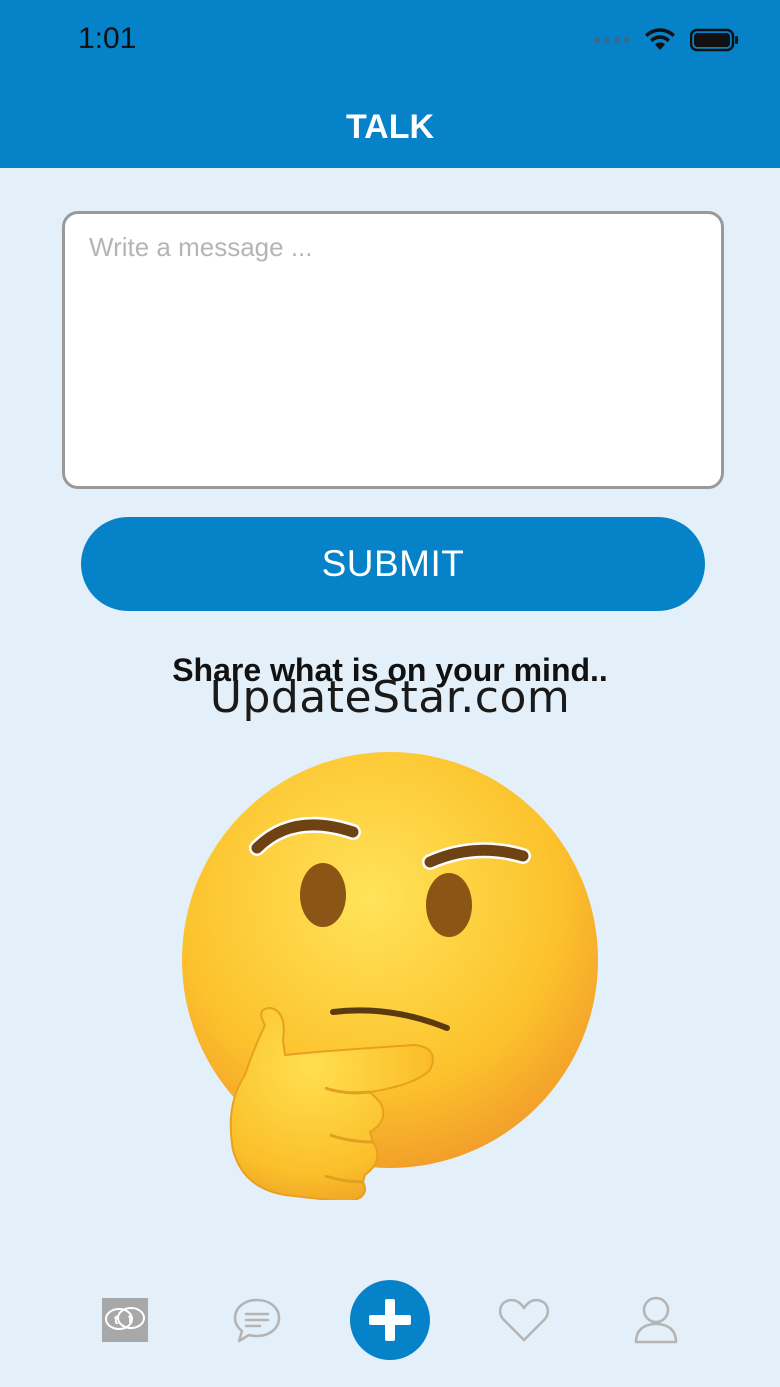 The image size is (780, 1387). Describe the element at coordinates (660, 39) in the screenshot. I see `wifi-icon` at that location.